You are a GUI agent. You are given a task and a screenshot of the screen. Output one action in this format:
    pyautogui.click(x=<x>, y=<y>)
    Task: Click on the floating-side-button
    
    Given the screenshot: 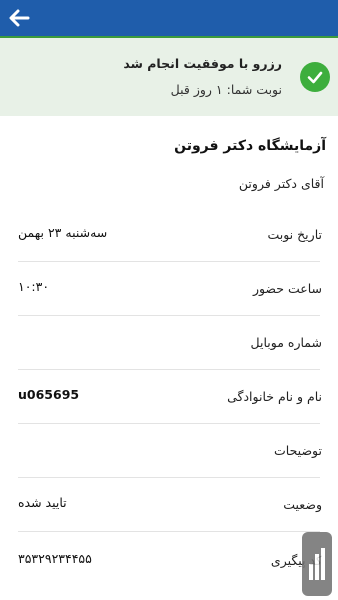 What is the action you would take?
    pyautogui.click(x=317, y=564)
    